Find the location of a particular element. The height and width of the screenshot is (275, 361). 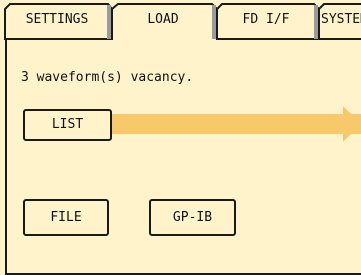

tab-settings: SETTINGS is located at coordinates (57, 20).